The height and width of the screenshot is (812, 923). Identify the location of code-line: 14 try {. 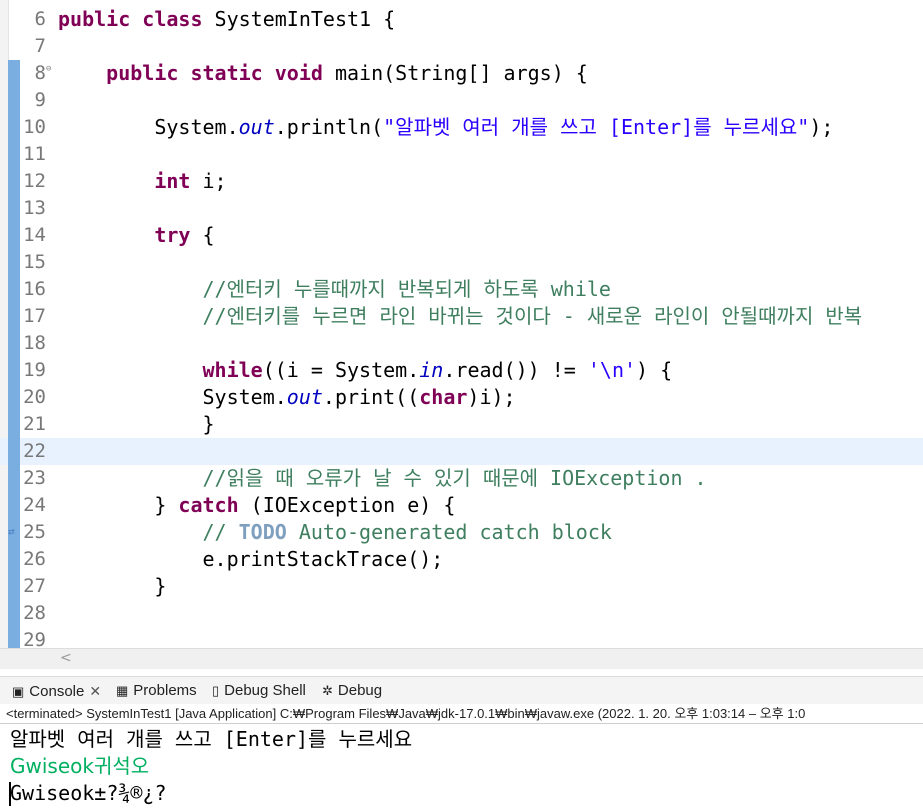
(461, 235).